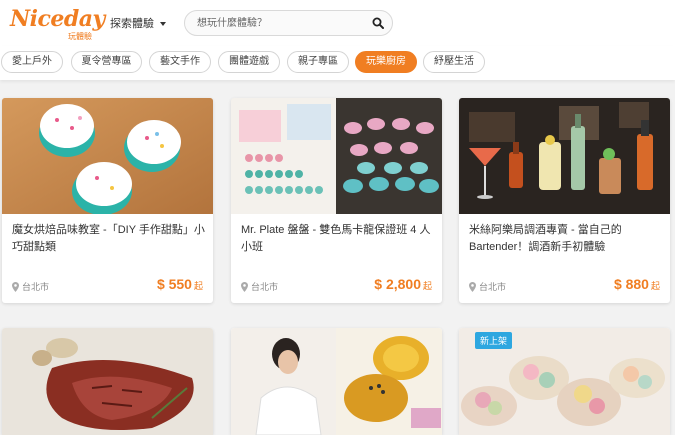 The height and width of the screenshot is (435, 675). I want to click on experience-card: 魔女烘焙品味教室 -「DIY 手作甜點」小巧甜點類 台北市 $ 550 起, so click(107, 200).